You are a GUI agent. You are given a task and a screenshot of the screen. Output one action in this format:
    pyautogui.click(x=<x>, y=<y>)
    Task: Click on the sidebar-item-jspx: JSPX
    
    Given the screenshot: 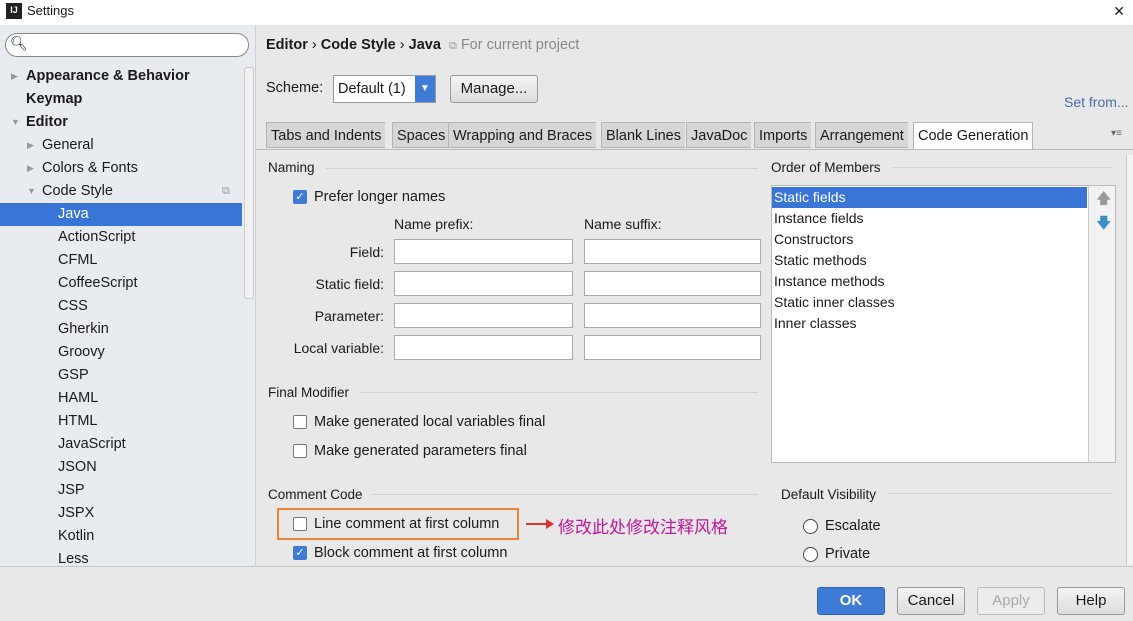 What is the action you would take?
    pyautogui.click(x=121, y=513)
    